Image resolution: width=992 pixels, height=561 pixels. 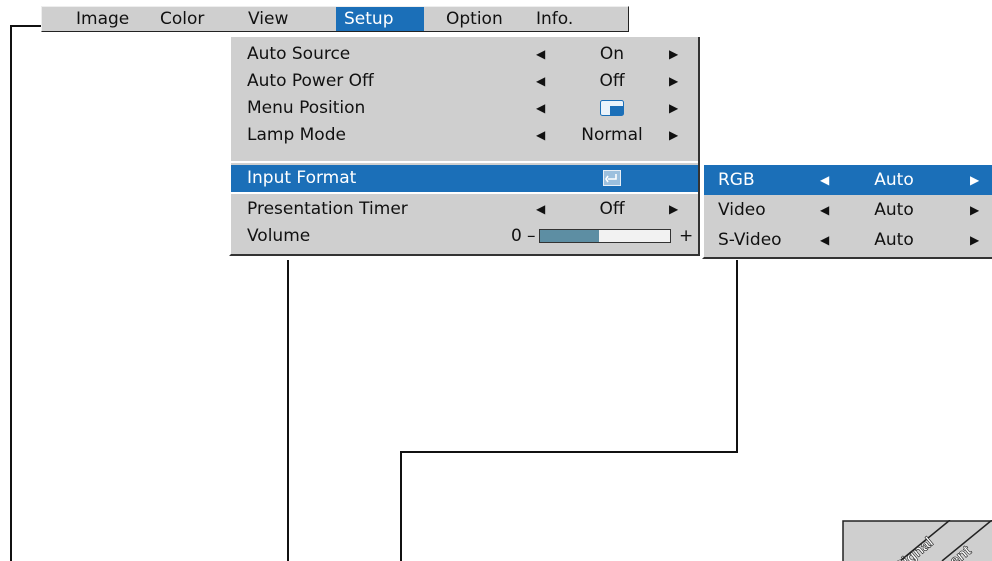 I want to click on submenu-item-video: Video ◀ Auto ▶, so click(x=848, y=210).